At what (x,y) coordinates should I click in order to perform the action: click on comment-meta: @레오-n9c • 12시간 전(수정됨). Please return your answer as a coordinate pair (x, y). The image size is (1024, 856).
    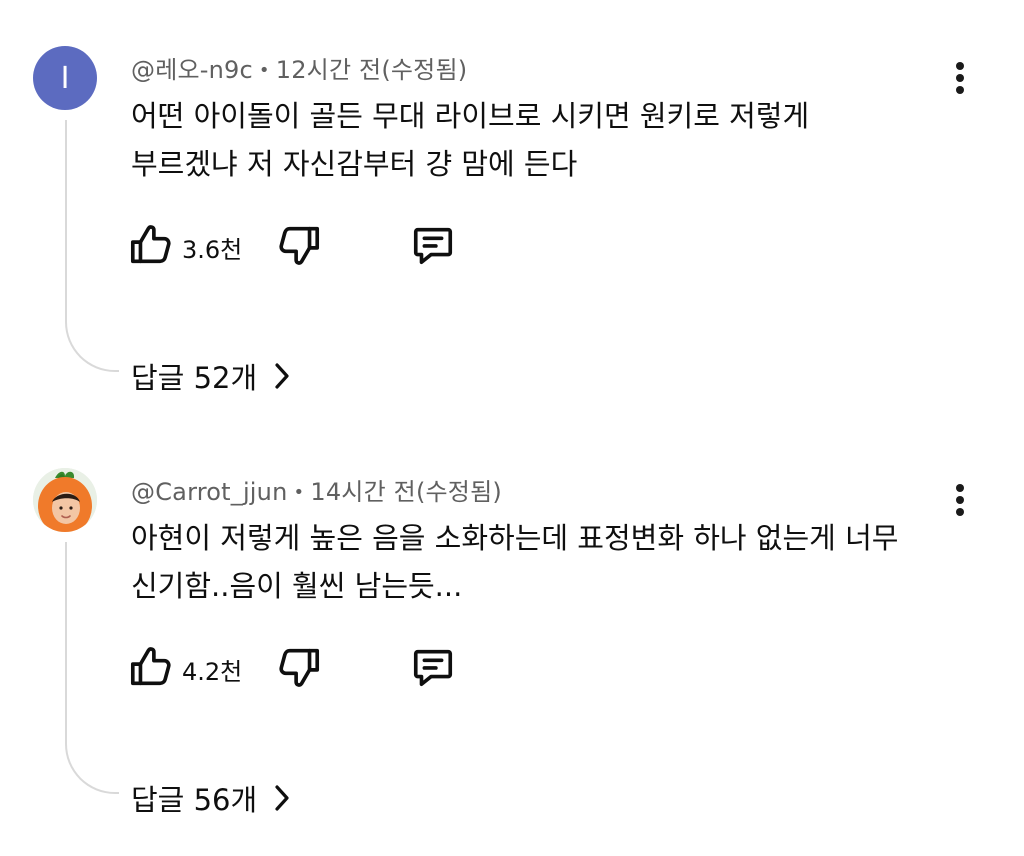
    Looking at the image, I should click on (299, 67).